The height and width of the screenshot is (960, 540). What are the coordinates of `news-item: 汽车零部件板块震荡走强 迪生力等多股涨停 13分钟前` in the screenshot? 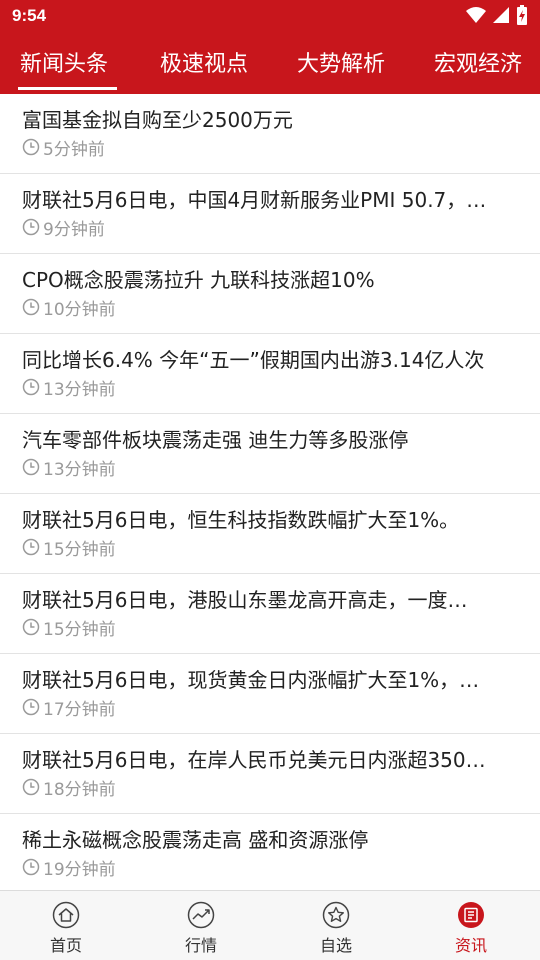 It's located at (270, 454).